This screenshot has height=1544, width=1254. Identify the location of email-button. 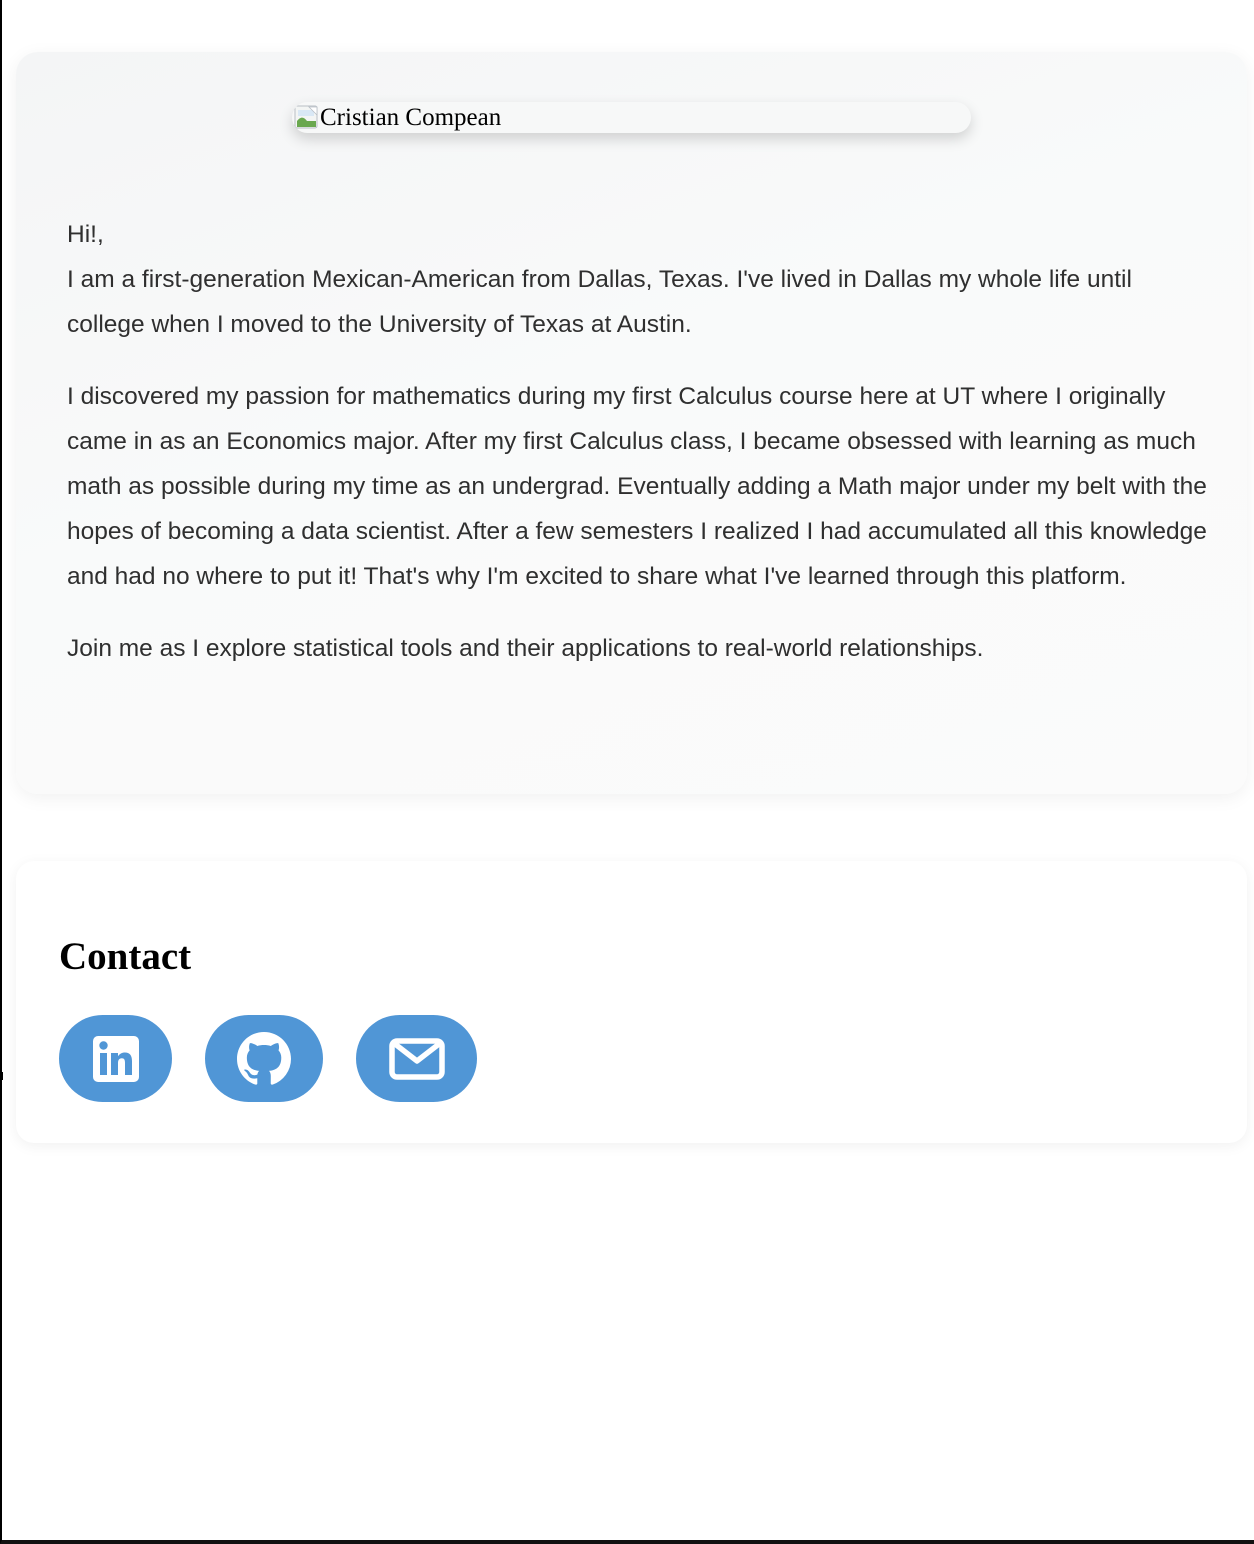
(416, 1058).